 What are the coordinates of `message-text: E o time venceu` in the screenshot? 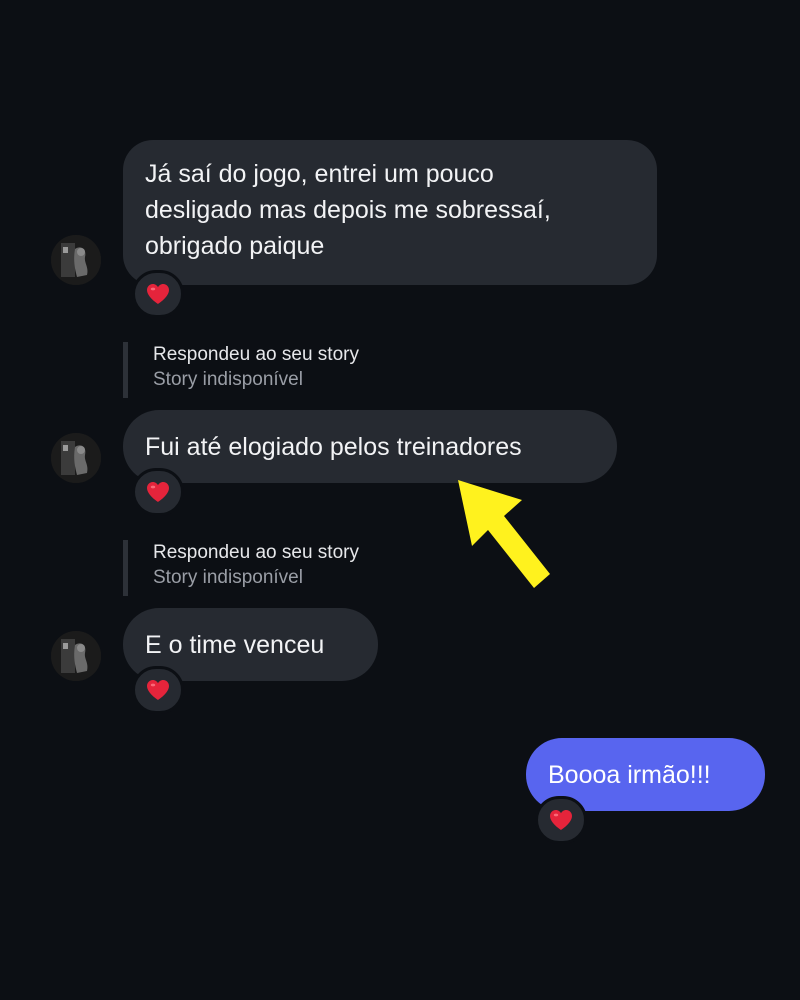 It's located at (235, 644).